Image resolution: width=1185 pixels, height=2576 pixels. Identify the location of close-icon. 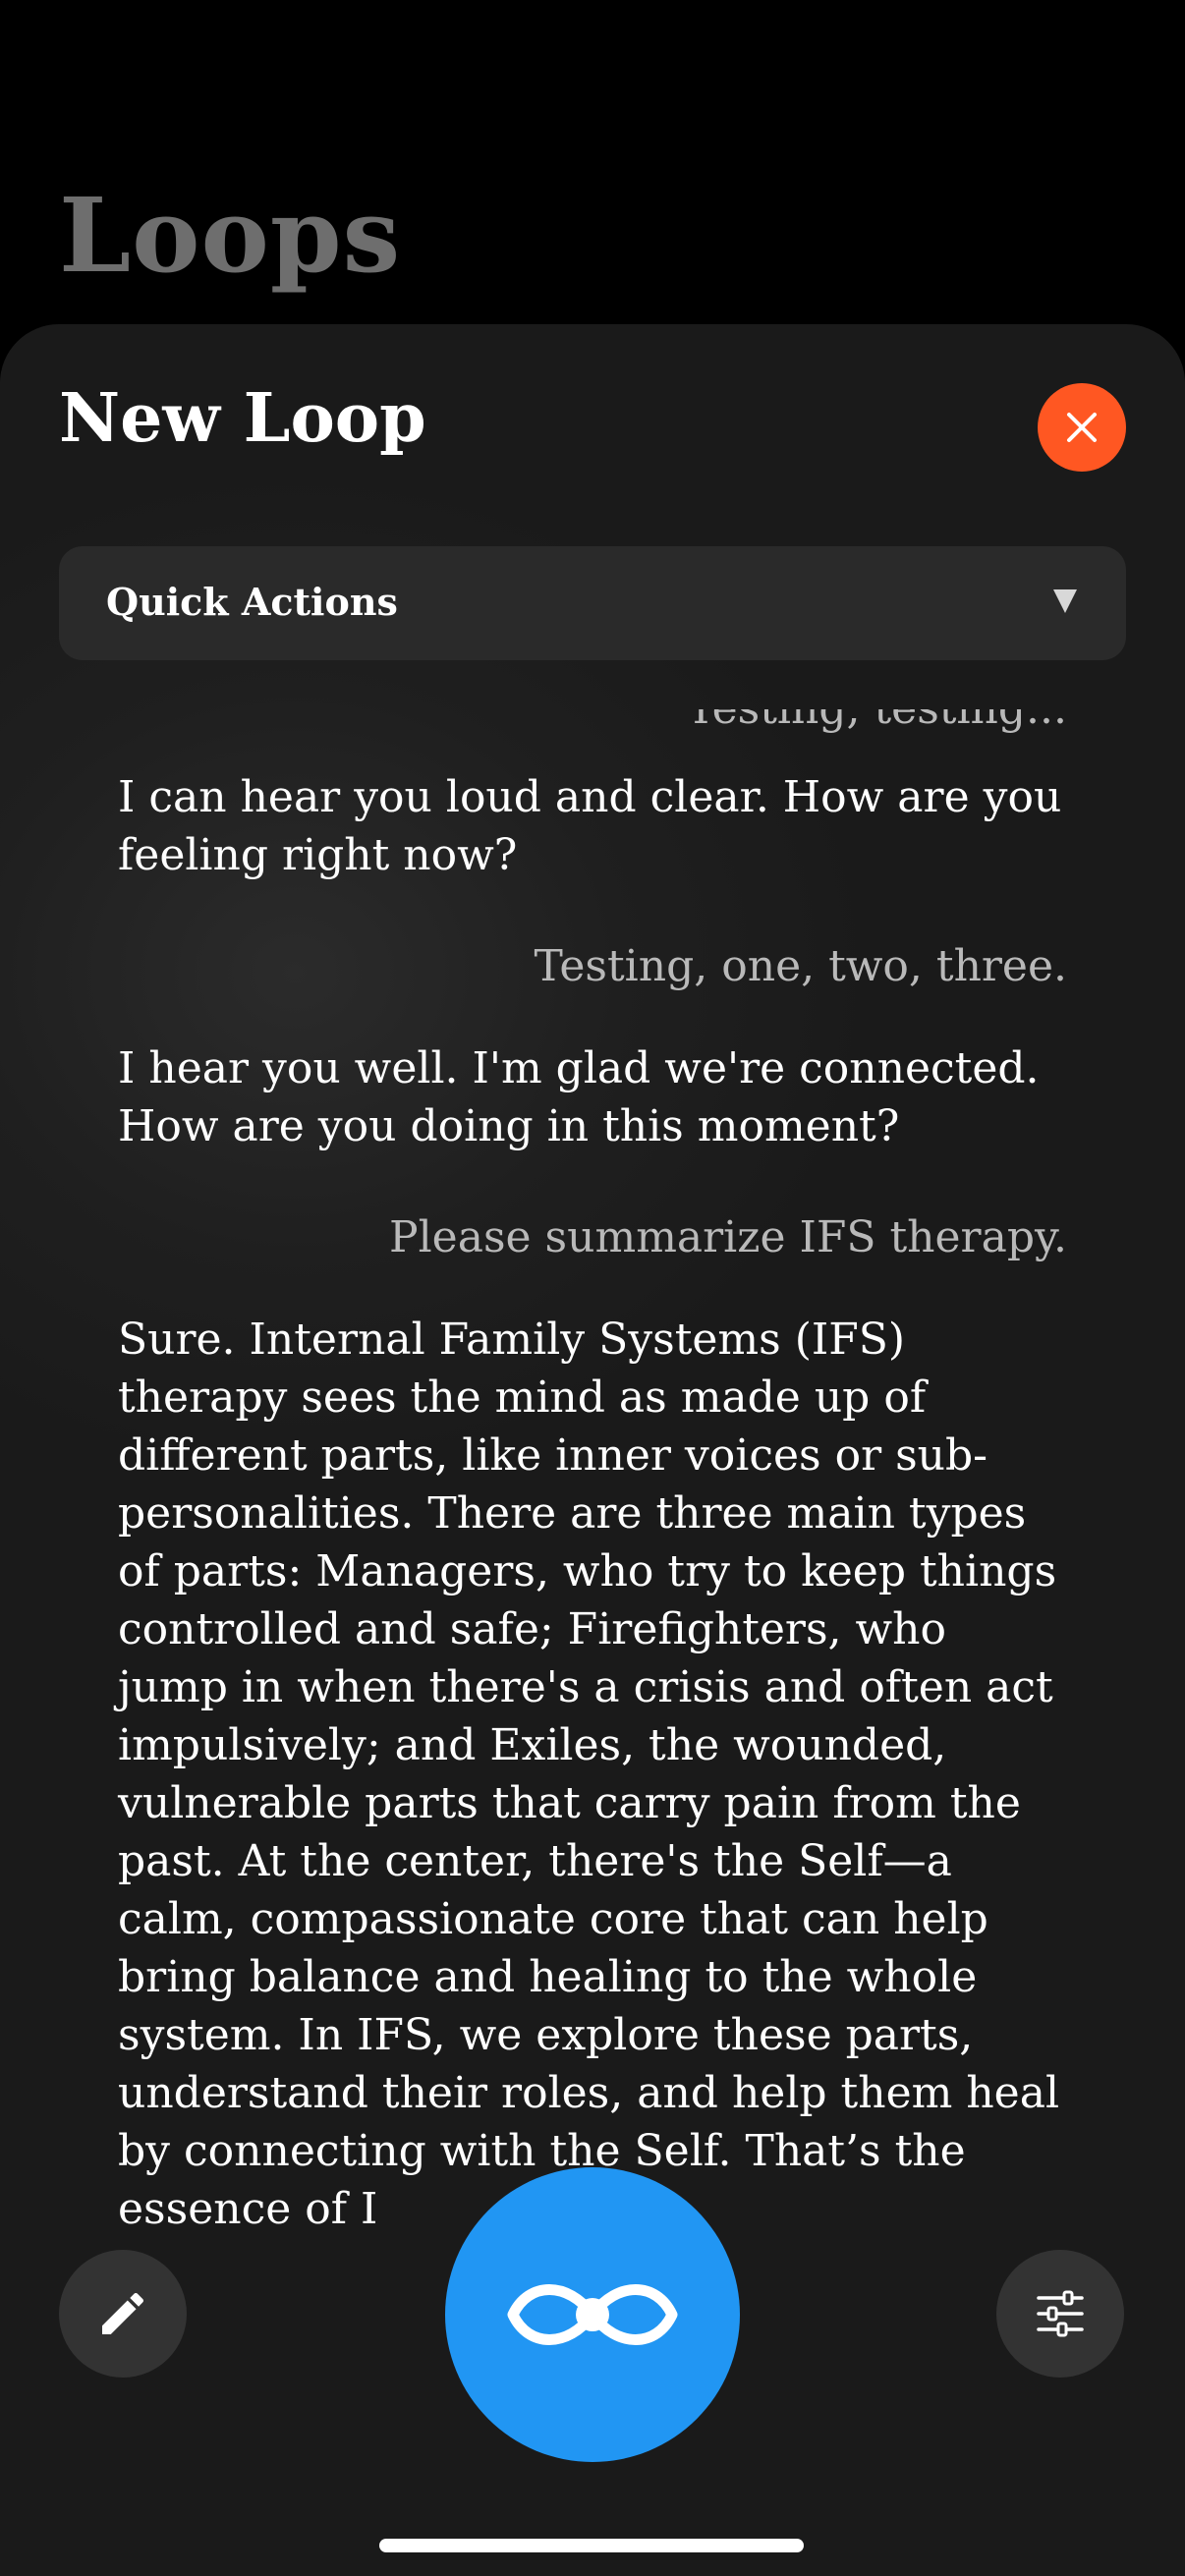
(1082, 427).